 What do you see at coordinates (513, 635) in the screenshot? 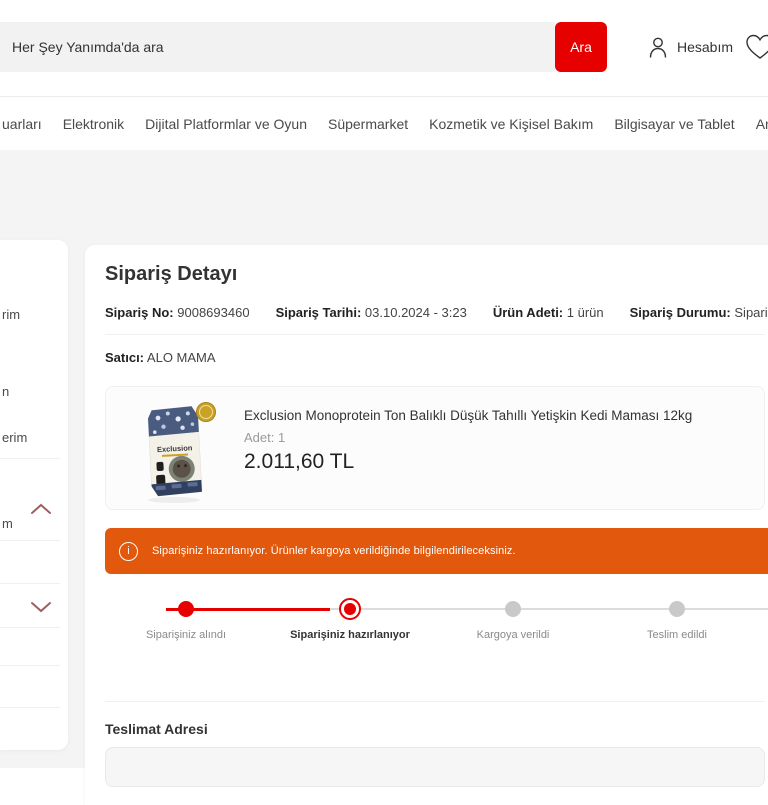
I see `progress-label-shipped: Kargoya verildi` at bounding box center [513, 635].